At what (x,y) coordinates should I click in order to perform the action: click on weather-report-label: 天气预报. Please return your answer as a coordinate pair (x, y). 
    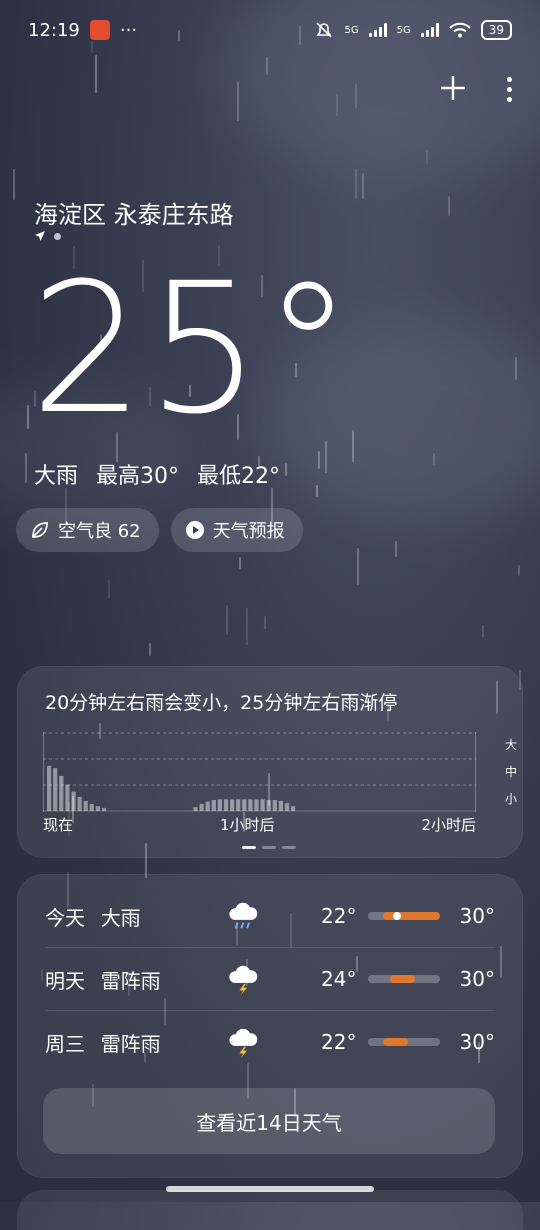
    Looking at the image, I should click on (248, 531).